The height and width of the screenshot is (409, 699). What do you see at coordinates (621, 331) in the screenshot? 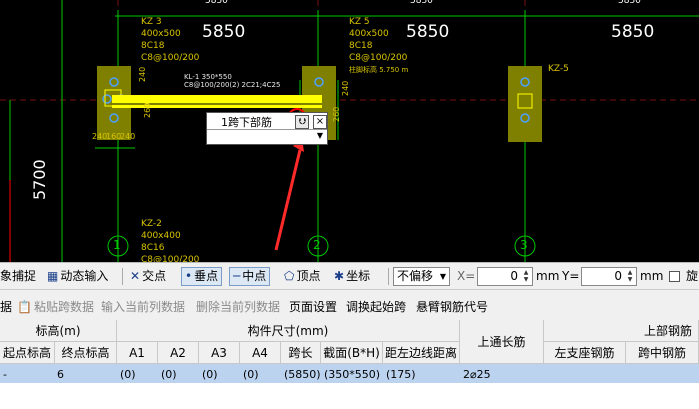
I see `header-top-rebar: 上部钢筋` at bounding box center [621, 331].